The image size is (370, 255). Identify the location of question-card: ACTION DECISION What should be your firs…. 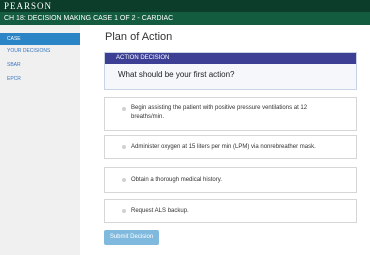
(230, 71).